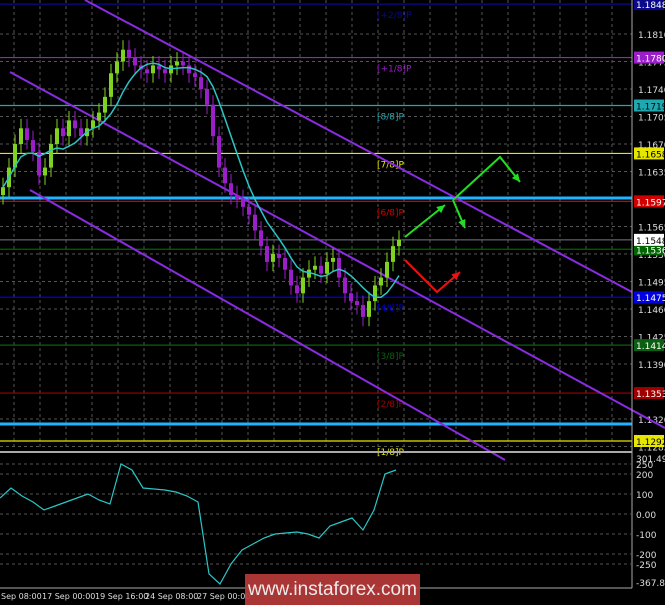 The height and width of the screenshot is (605, 665). I want to click on level-label: [8/8]P, so click(391, 118).